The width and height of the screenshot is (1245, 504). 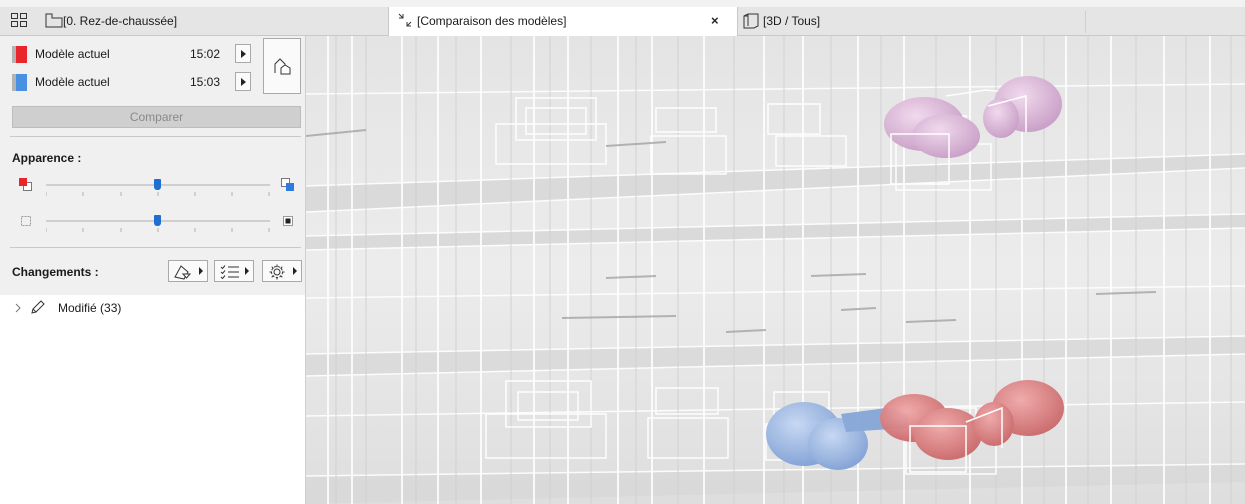 I want to click on chevron-right-icon, so click(x=18, y=309).